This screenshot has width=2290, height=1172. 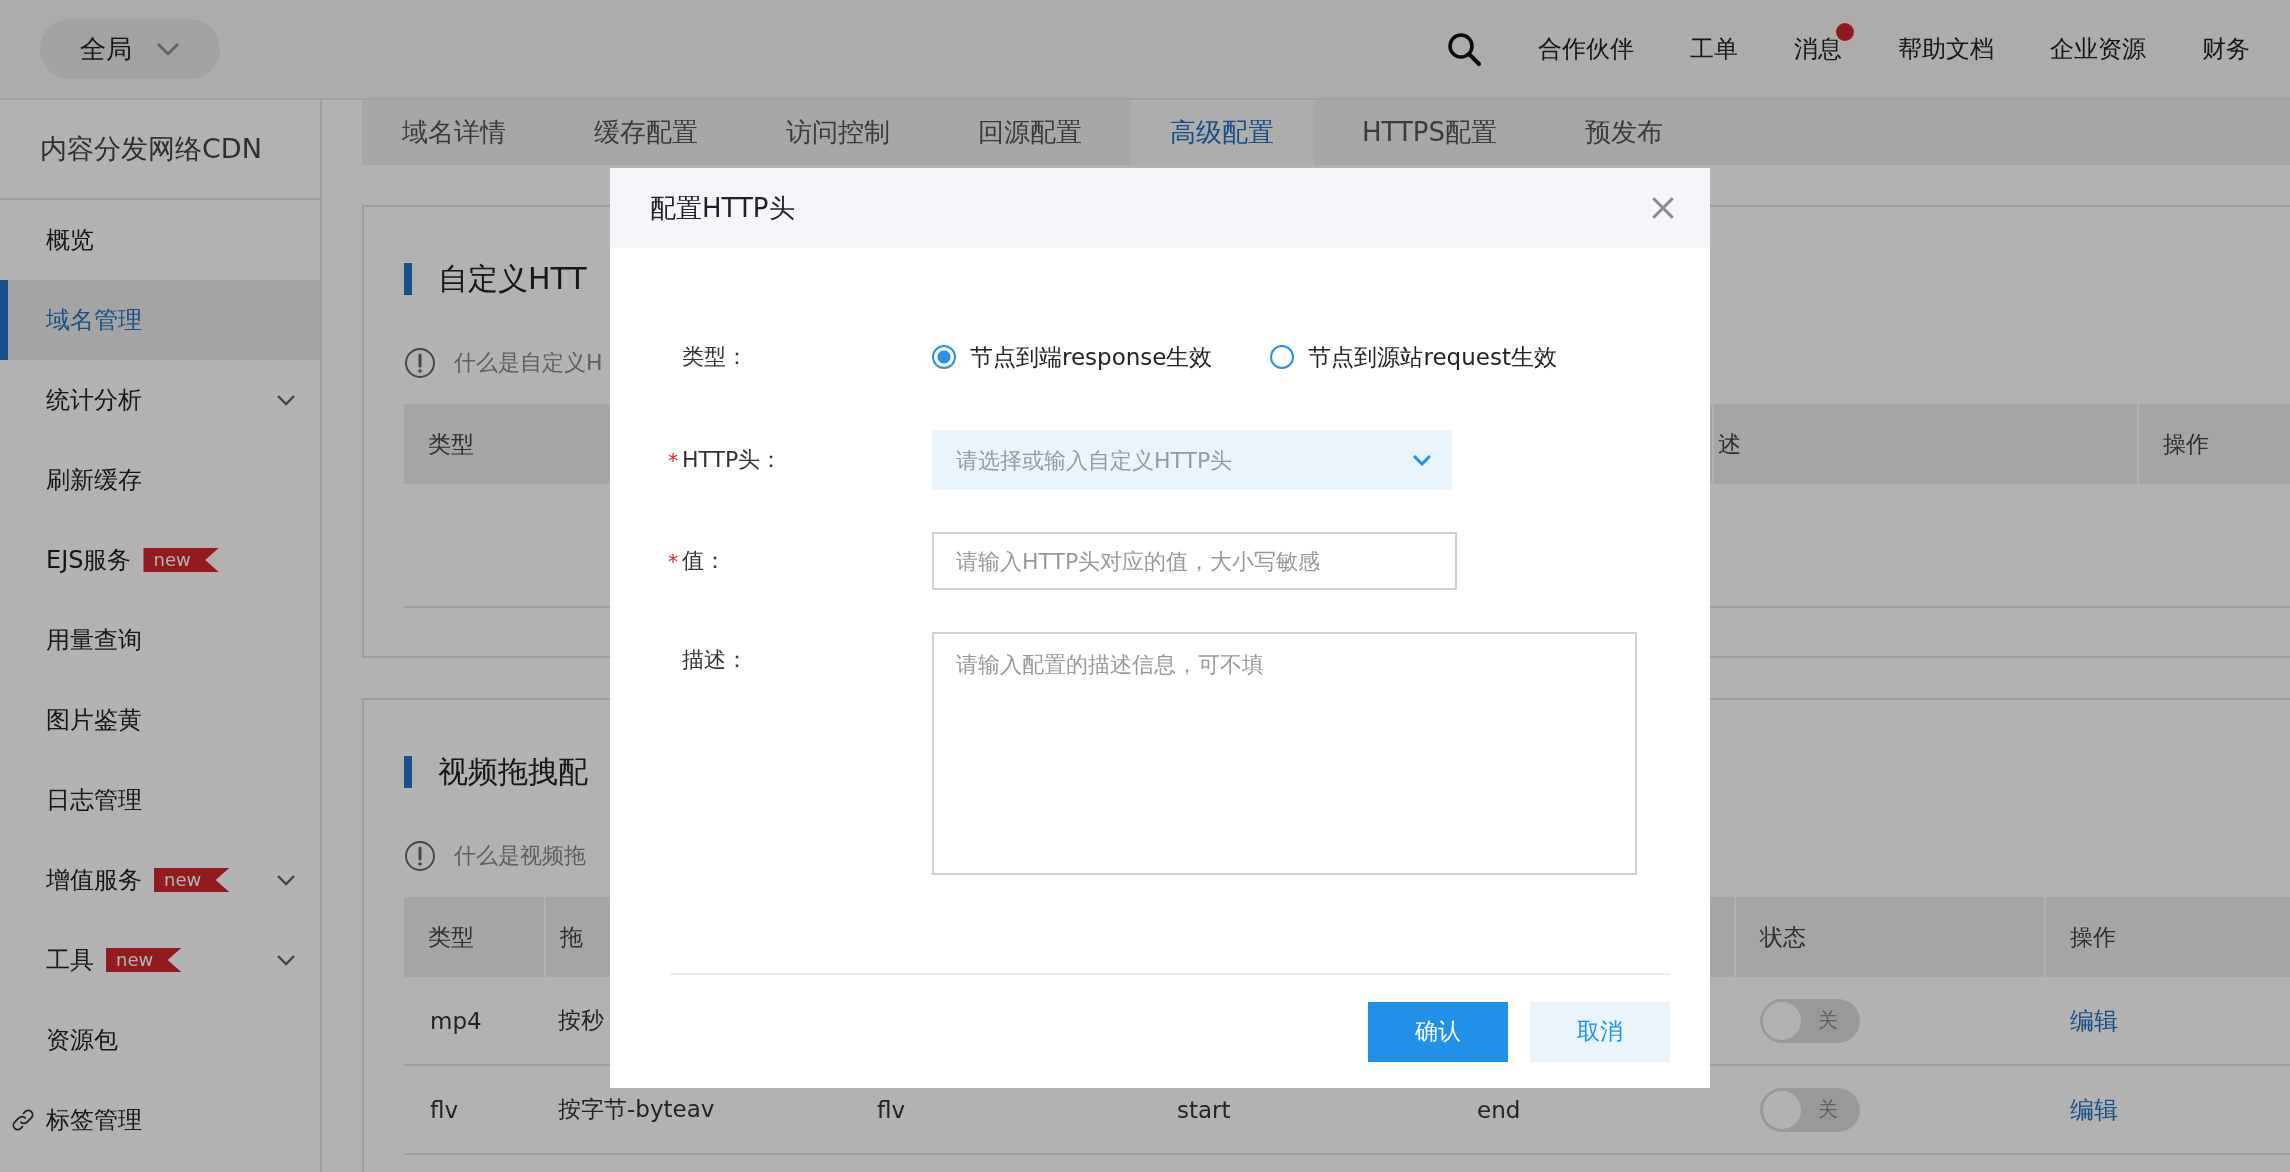 I want to click on field-label: 值：, so click(x=704, y=561).